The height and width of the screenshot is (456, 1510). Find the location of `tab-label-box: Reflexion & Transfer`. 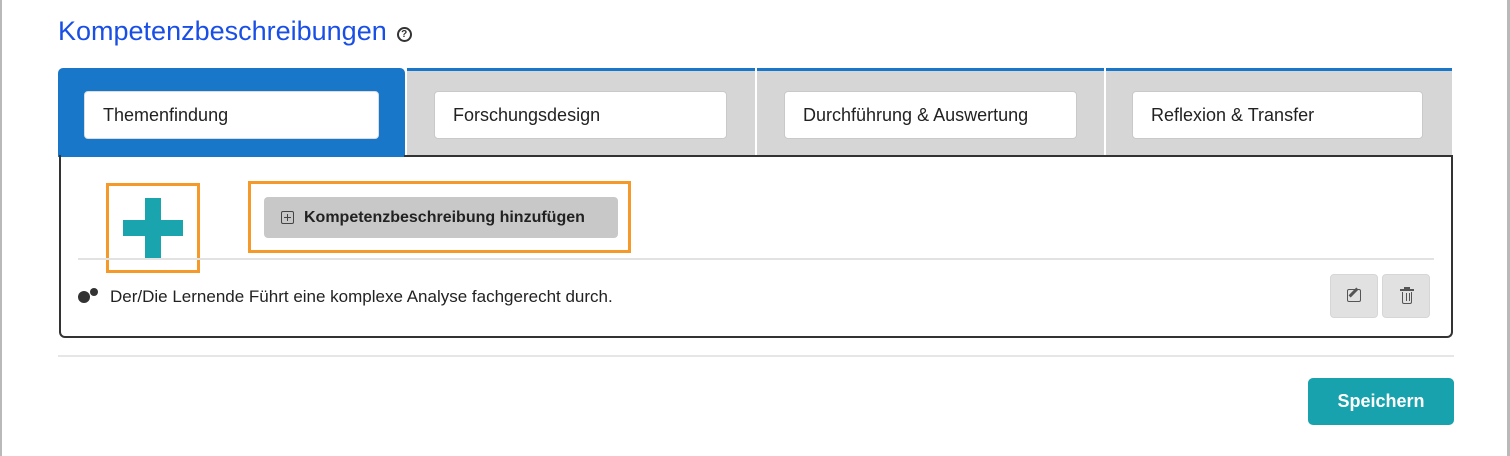

tab-label-box: Reflexion & Transfer is located at coordinates (1277, 115).